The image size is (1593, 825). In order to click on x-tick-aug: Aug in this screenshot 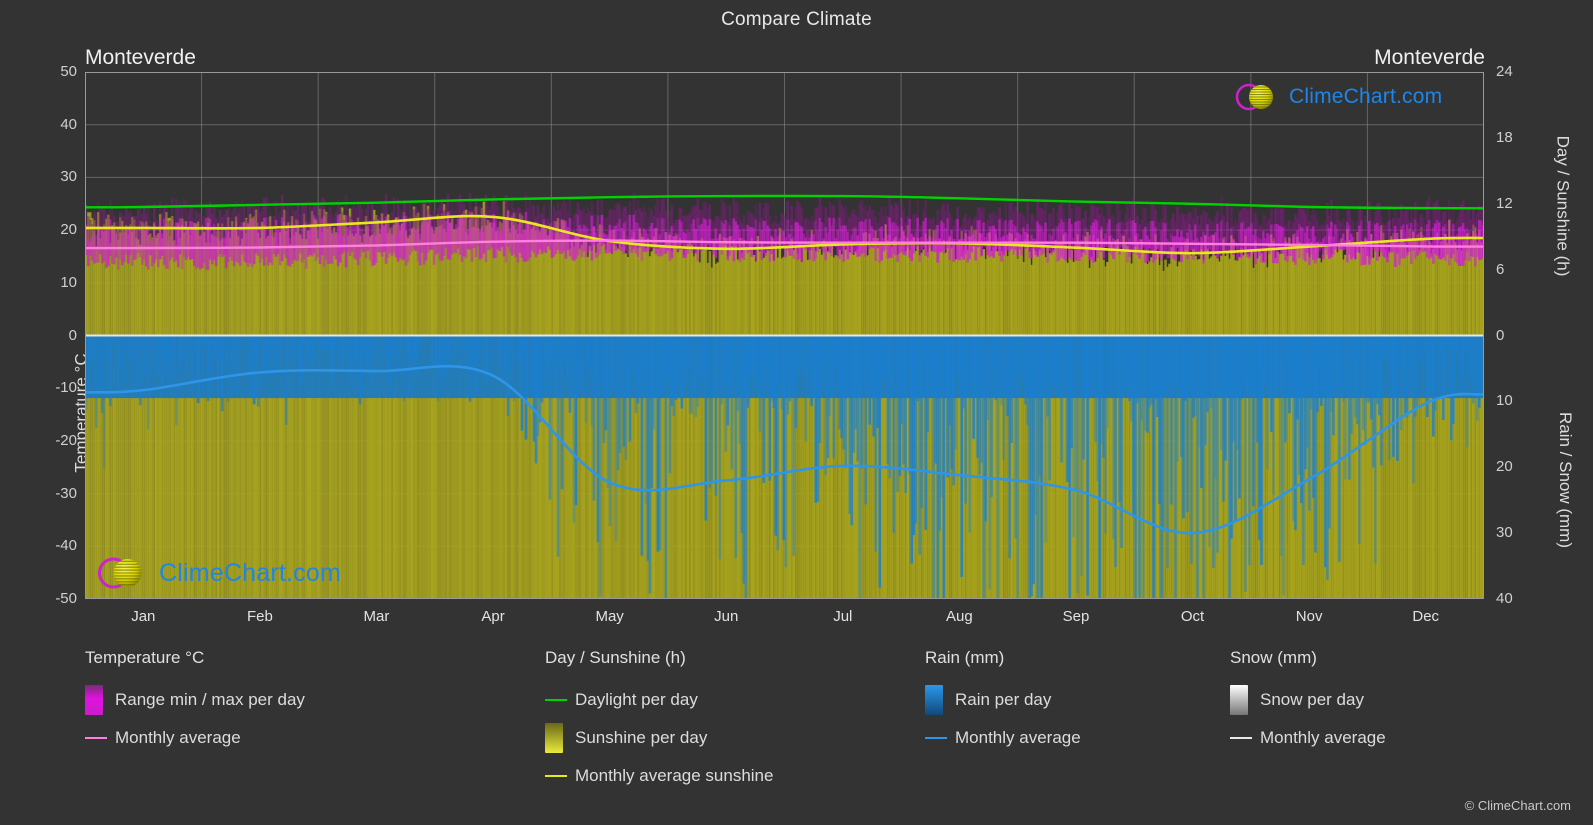, I will do `click(959, 616)`.